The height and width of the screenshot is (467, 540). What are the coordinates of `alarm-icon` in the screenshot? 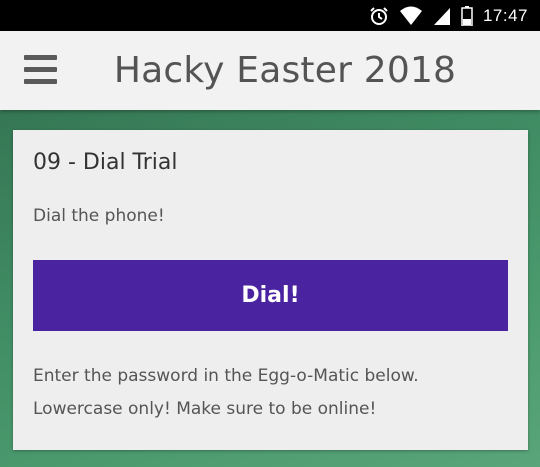 It's located at (379, 16).